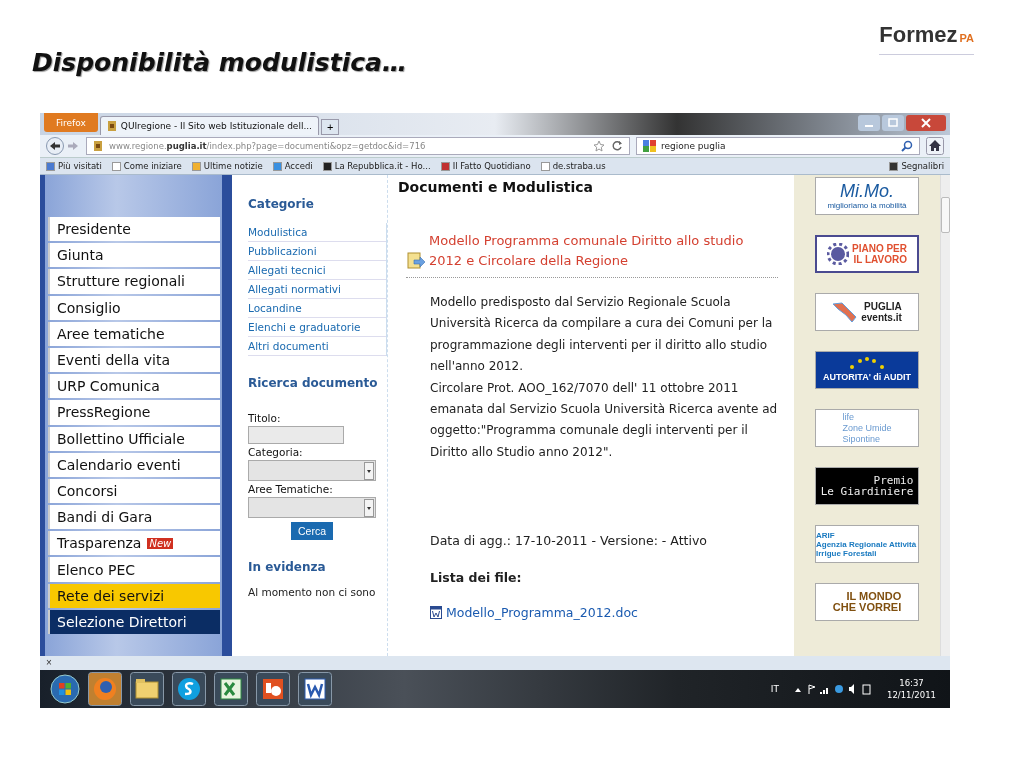  What do you see at coordinates (778, 146) in the screenshot?
I see `search-field: regione puglia` at bounding box center [778, 146].